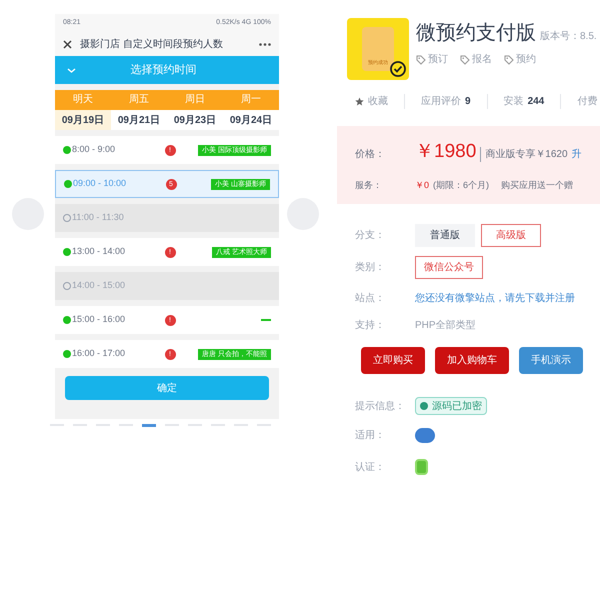 Image resolution: width=600 pixels, height=600 pixels. Describe the element at coordinates (266, 320) in the screenshot. I see `dash-icon` at that location.